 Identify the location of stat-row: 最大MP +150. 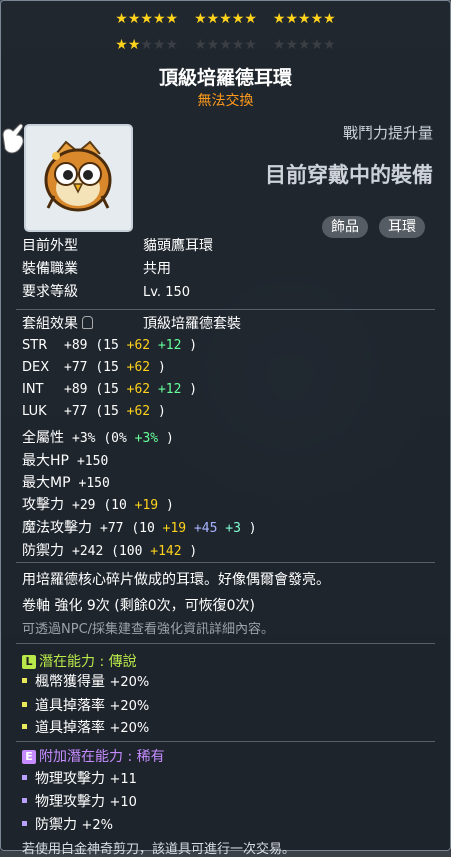
(66, 482).